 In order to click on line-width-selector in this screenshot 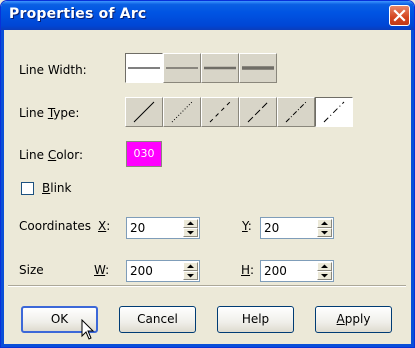, I will do `click(201, 68)`.